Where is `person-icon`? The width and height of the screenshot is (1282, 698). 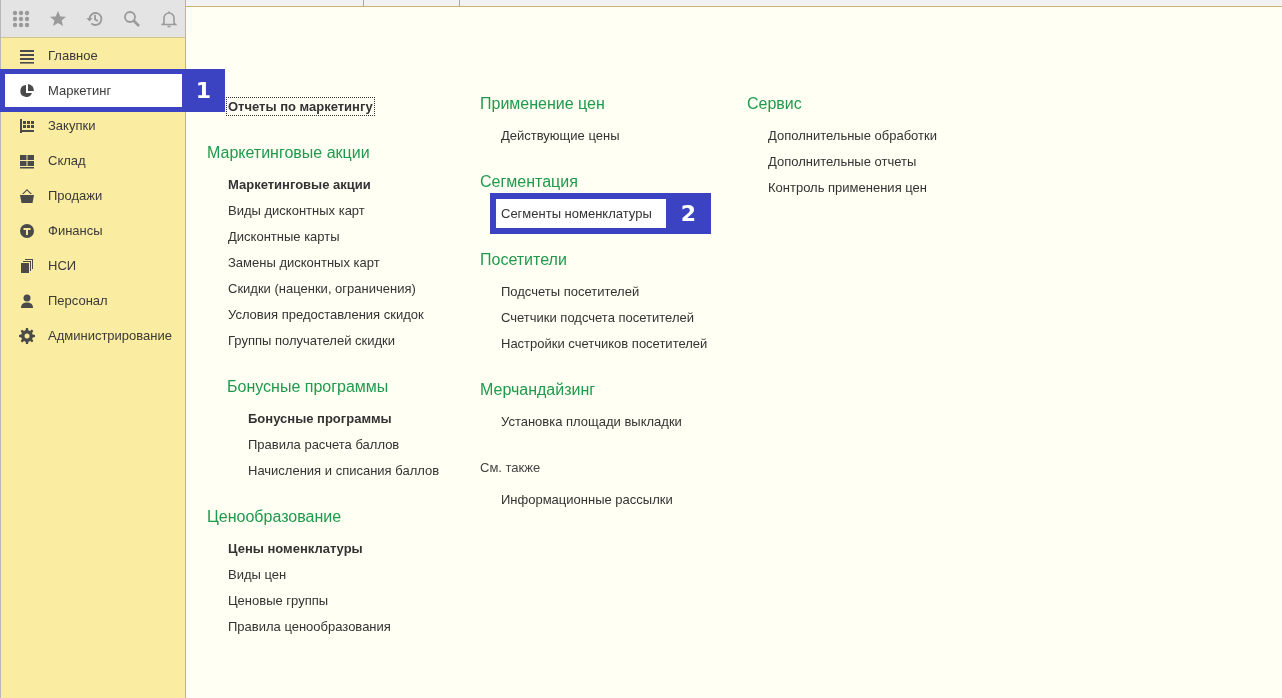 person-icon is located at coordinates (27, 300).